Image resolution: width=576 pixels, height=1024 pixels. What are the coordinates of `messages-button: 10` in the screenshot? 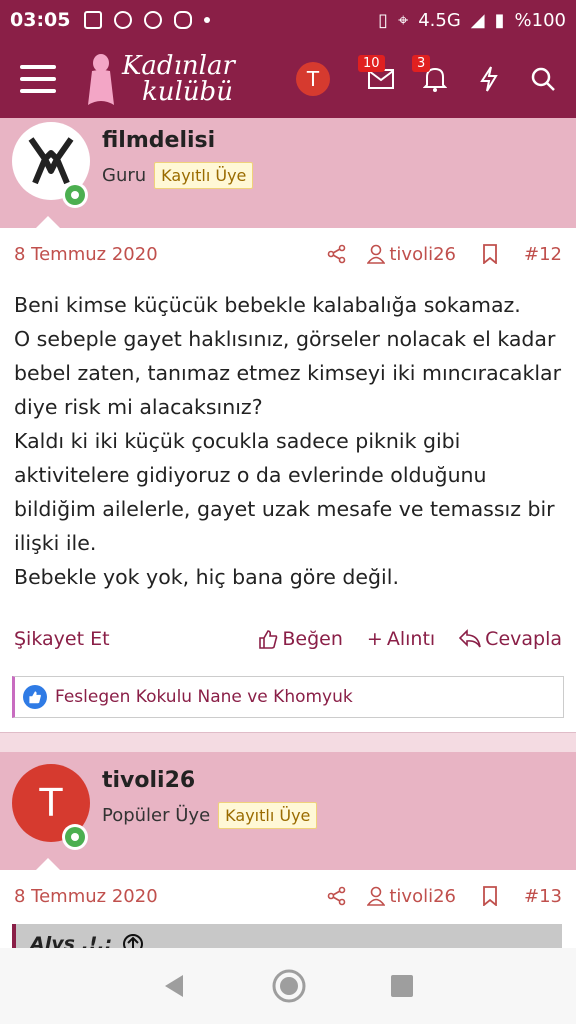 It's located at (381, 77).